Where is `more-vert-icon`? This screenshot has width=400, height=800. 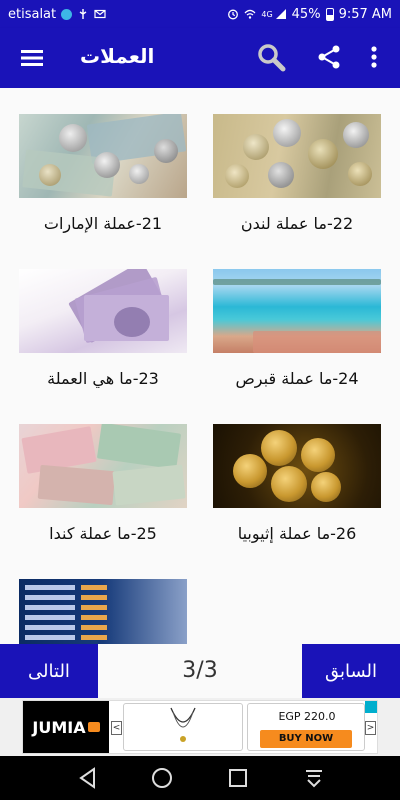 more-vert-icon is located at coordinates (374, 57).